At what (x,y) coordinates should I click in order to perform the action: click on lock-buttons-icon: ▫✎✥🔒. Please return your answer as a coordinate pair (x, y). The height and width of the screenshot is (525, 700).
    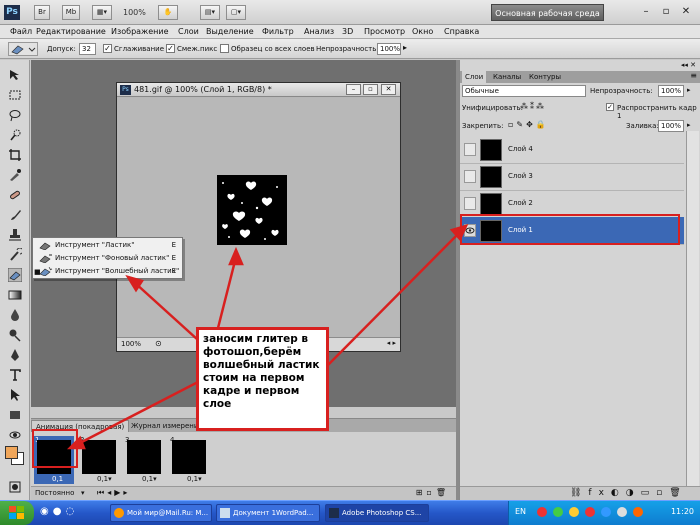
    Looking at the image, I should click on (528, 124).